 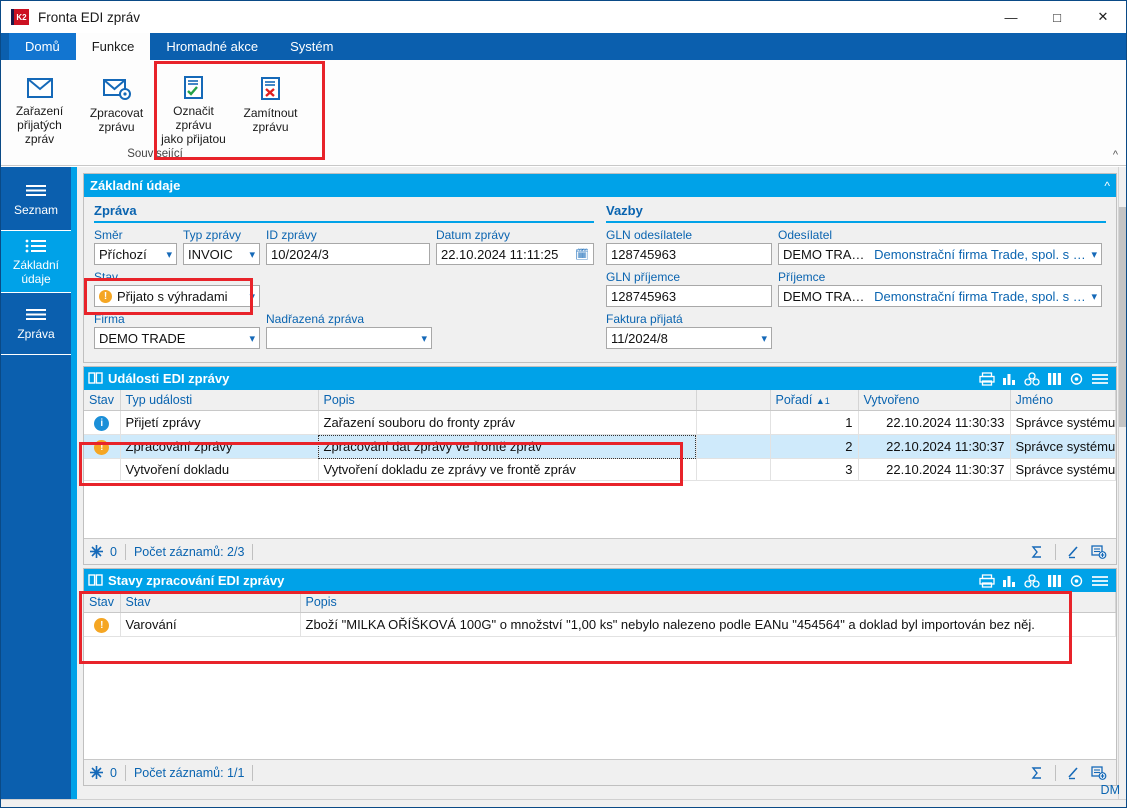 I want to click on grid-title: Stavy zpracování EDI zprávy, so click(x=196, y=580).